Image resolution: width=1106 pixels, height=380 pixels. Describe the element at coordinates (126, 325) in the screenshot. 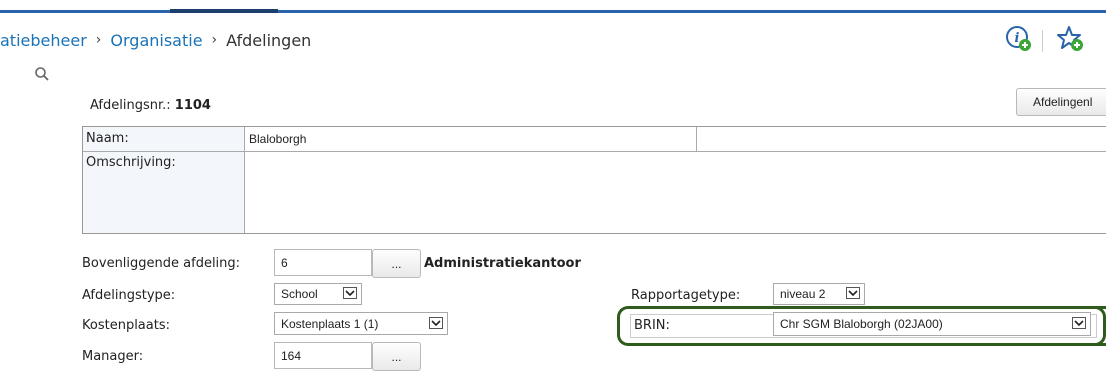

I see `kostenplaats-label: Kostenplaats:` at that location.